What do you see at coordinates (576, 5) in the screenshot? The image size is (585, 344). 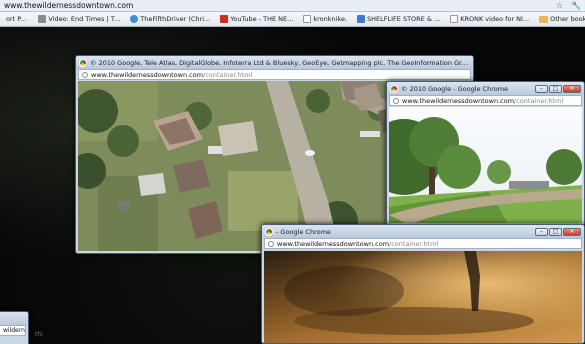 I see `wrench-icon: 🔧` at bounding box center [576, 5].